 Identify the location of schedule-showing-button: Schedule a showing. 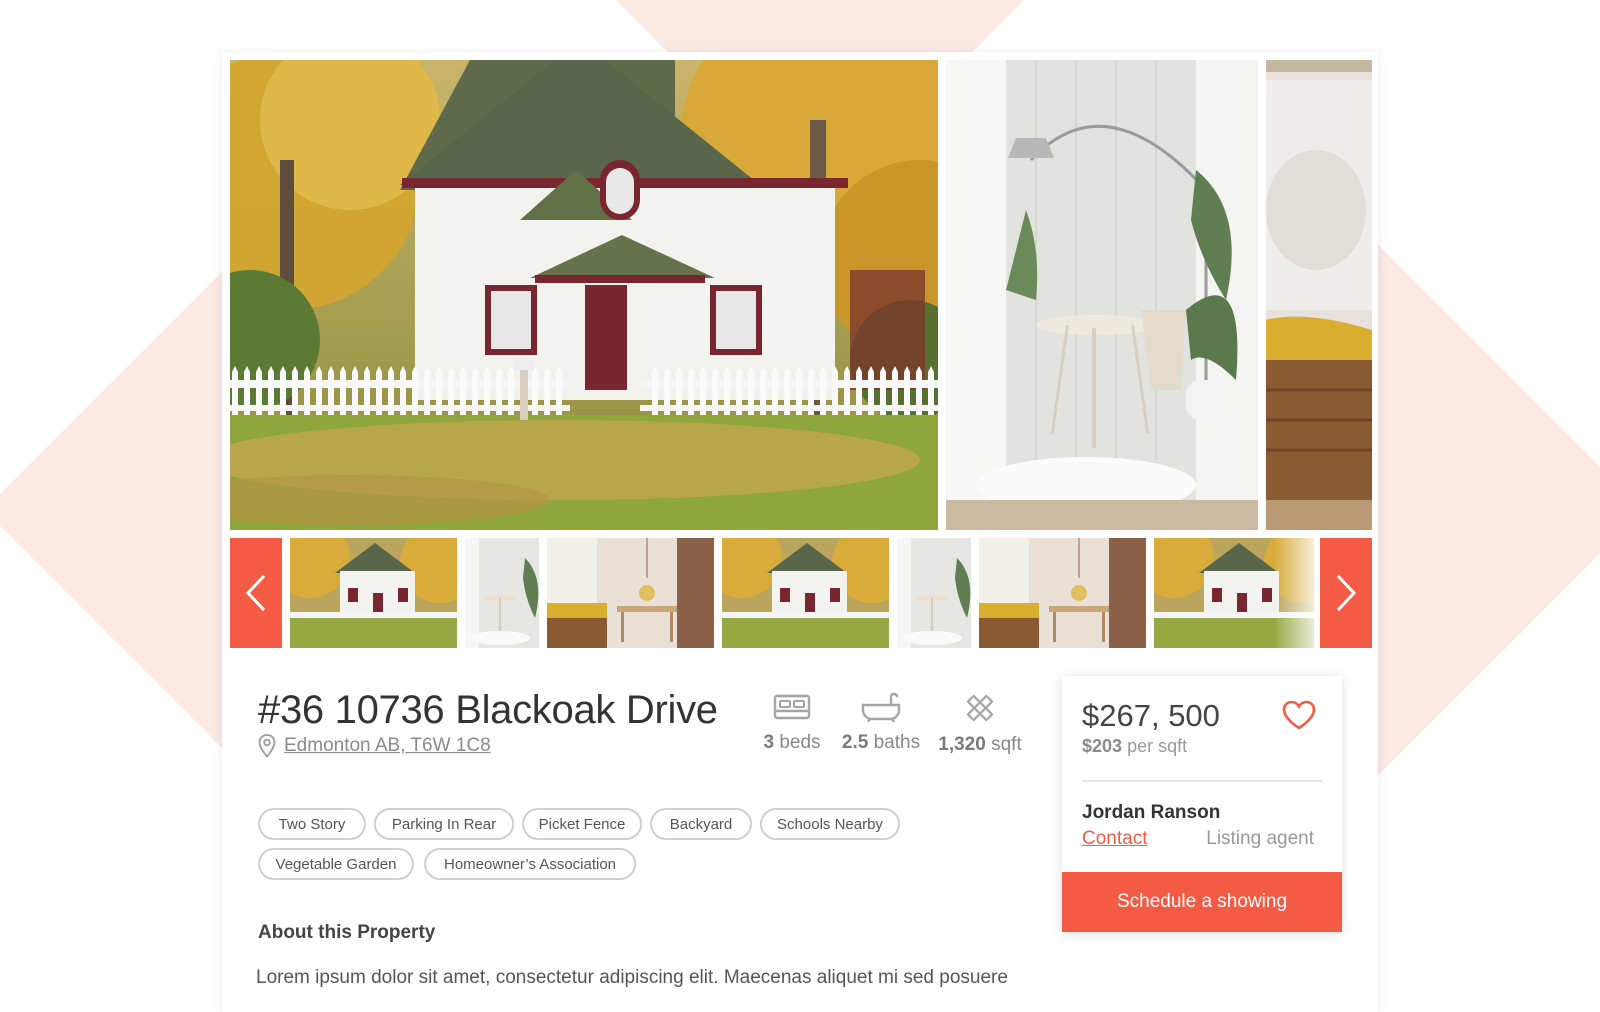
(1202, 902).